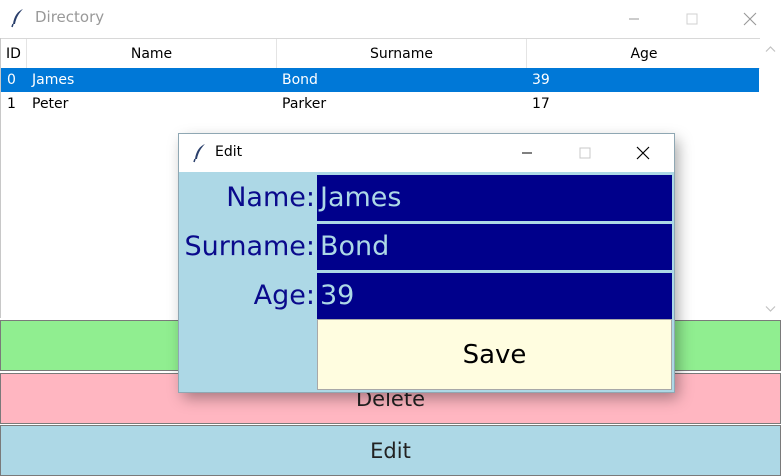 Image resolution: width=781 pixels, height=476 pixels. Describe the element at coordinates (402, 53) in the screenshot. I see `column-header-surname: Surname` at that location.